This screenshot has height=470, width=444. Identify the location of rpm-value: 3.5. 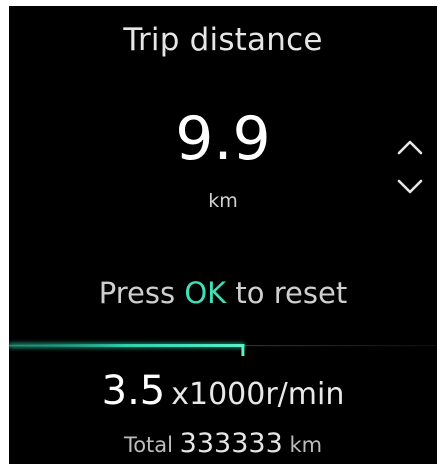
(133, 391).